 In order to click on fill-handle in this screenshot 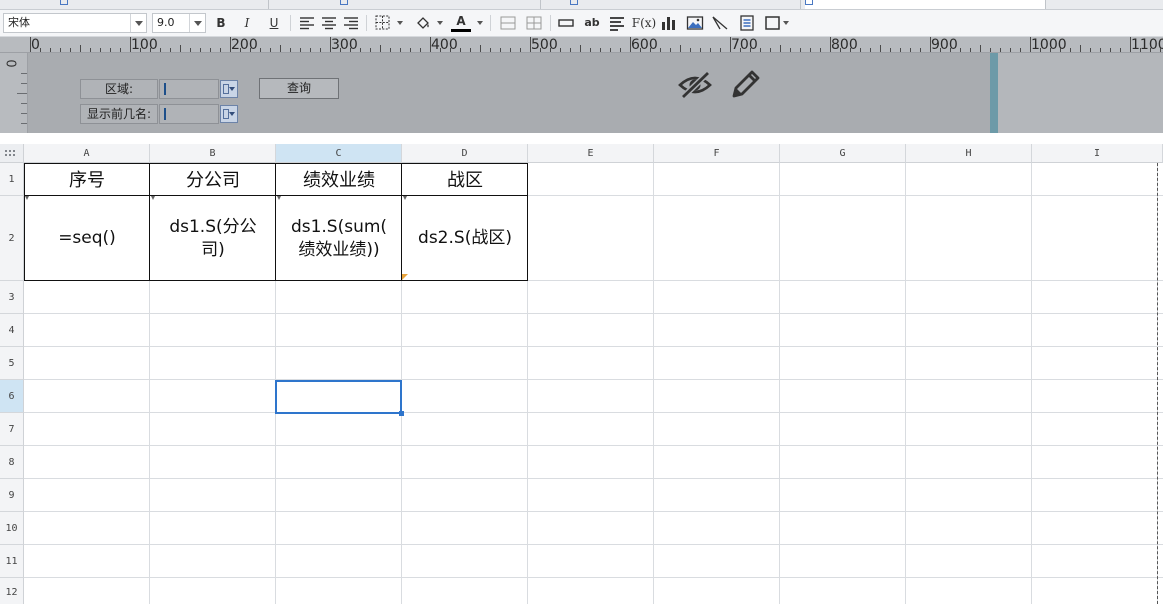, I will do `click(401, 413)`.